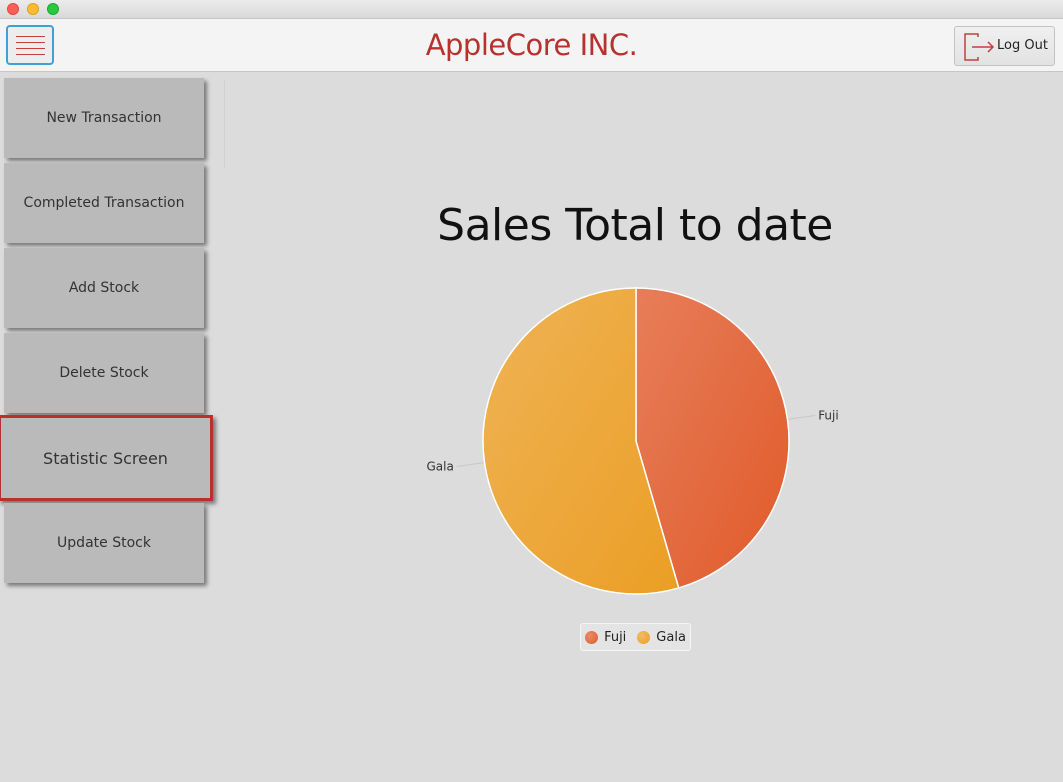 The image size is (1063, 782). I want to click on legend-item-fuji: Fuji, so click(605, 637).